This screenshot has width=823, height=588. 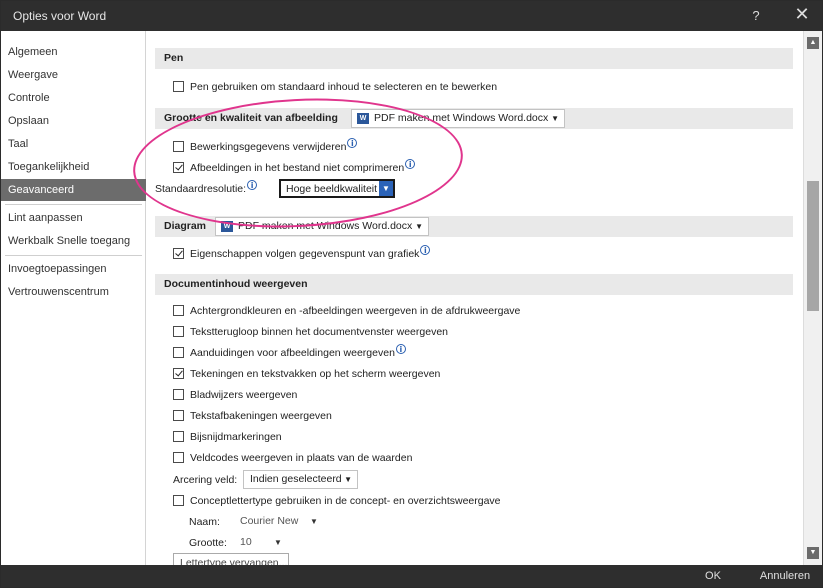 What do you see at coordinates (208, 543) in the screenshot?
I see `font-size-label: Grootte:` at bounding box center [208, 543].